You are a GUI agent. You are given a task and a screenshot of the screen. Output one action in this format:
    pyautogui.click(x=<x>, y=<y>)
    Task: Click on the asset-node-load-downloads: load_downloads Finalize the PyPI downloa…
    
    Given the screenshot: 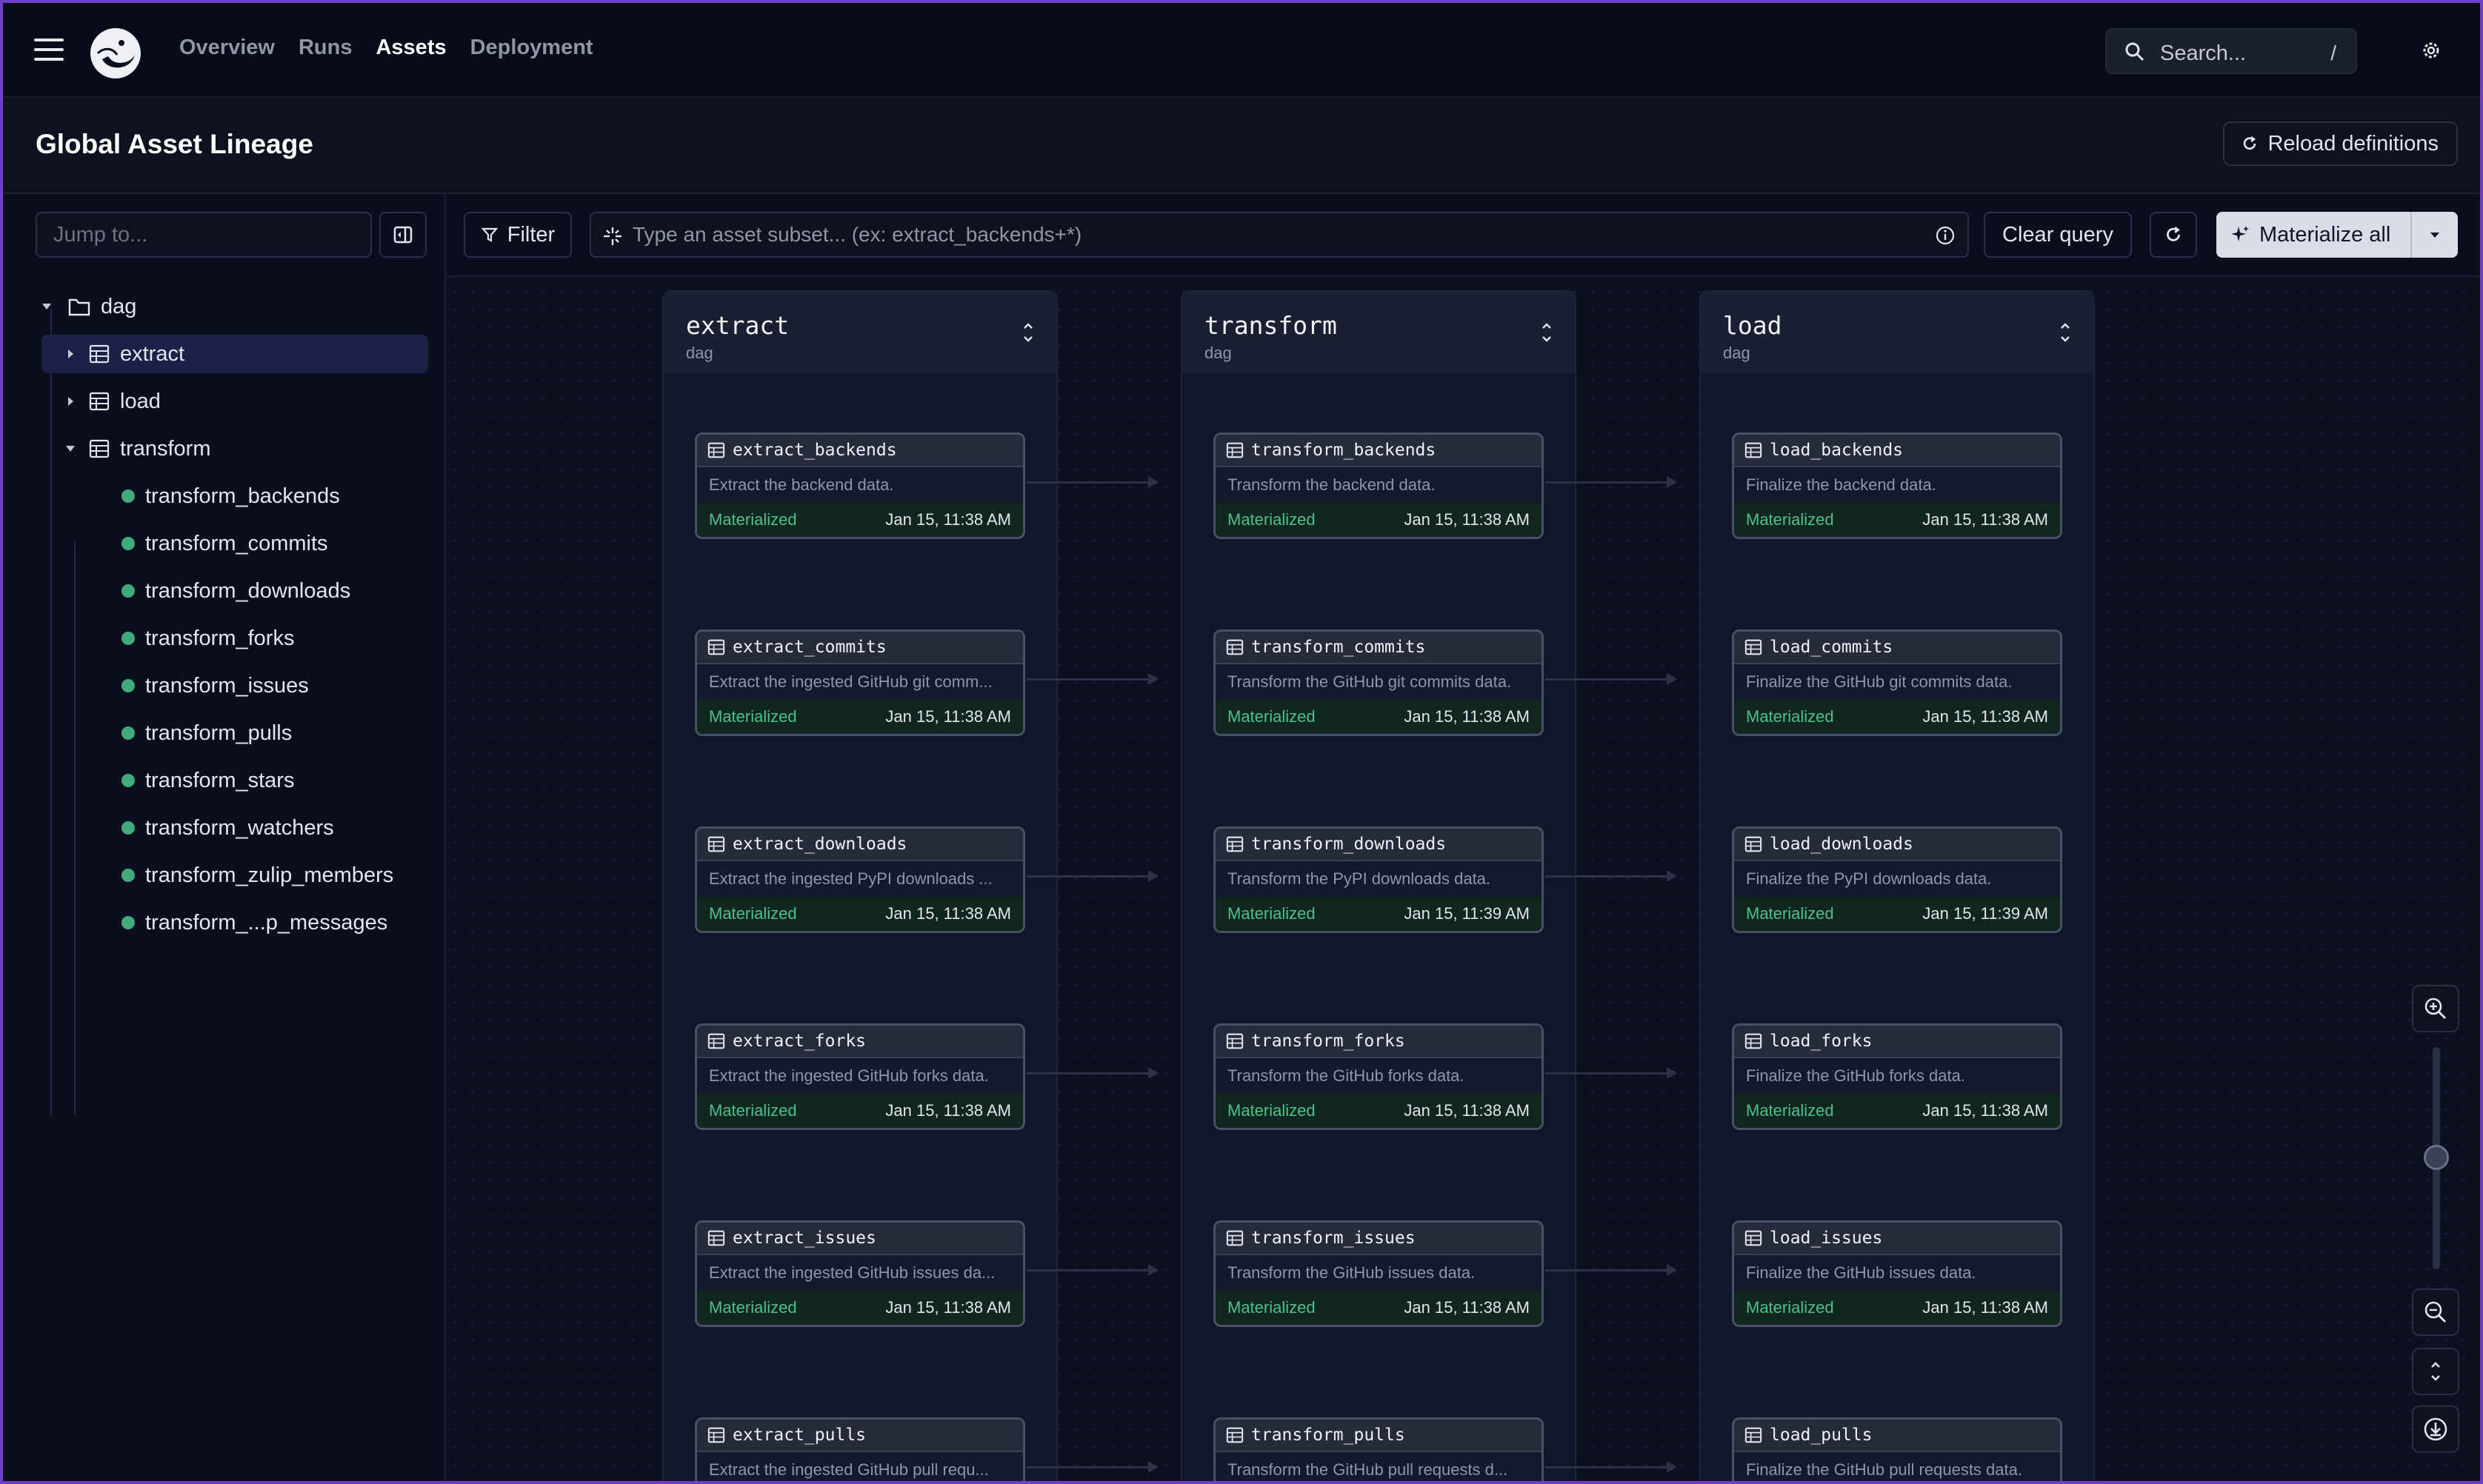 What is the action you would take?
    pyautogui.click(x=1897, y=879)
    